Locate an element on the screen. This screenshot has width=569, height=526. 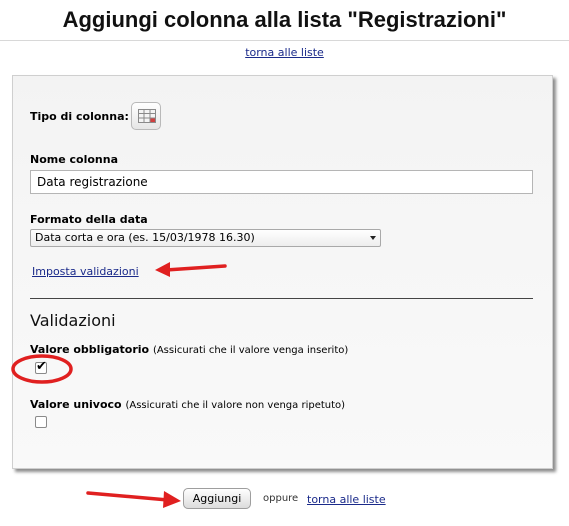
column-name-input: Data registrazione is located at coordinates (281, 182).